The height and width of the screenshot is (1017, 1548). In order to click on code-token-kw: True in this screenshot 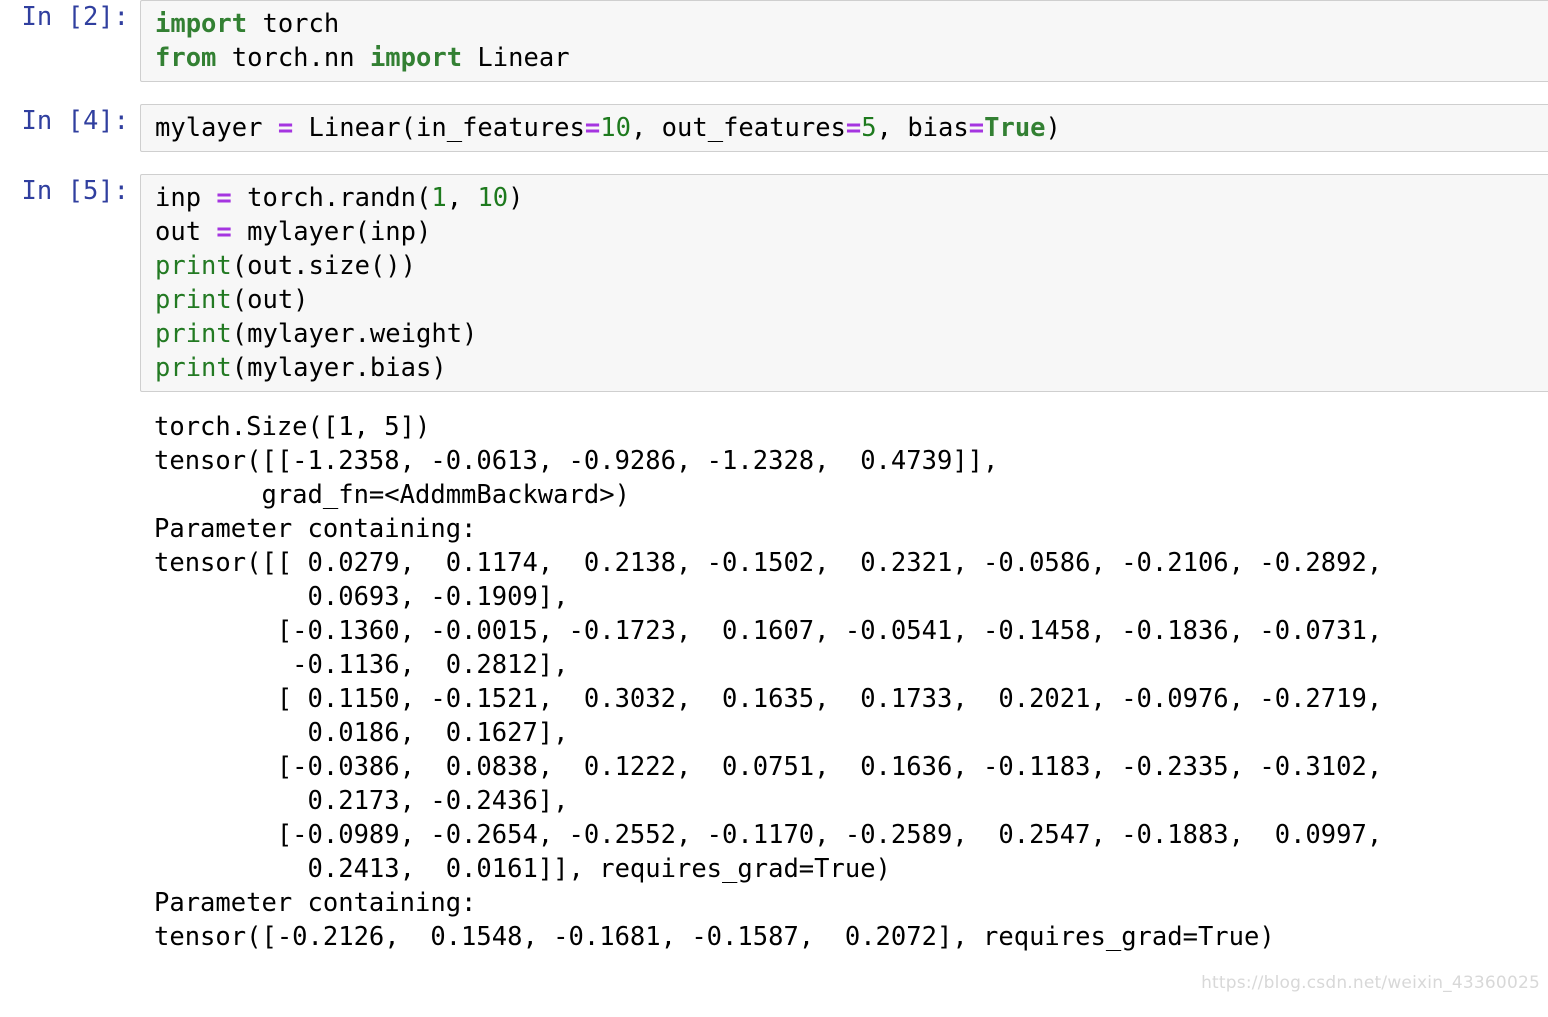, I will do `click(1015, 128)`.